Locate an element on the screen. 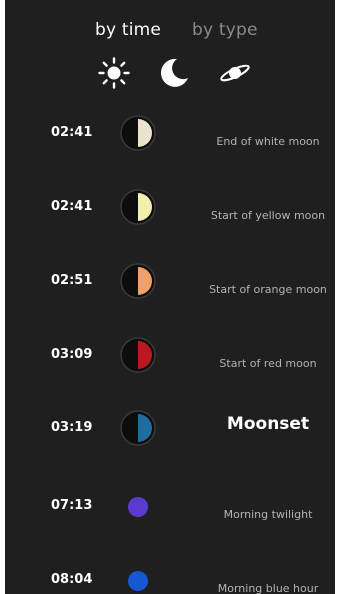 The width and height of the screenshot is (341, 594). event-row: 07:13 Morning twilight is located at coordinates (170, 516).